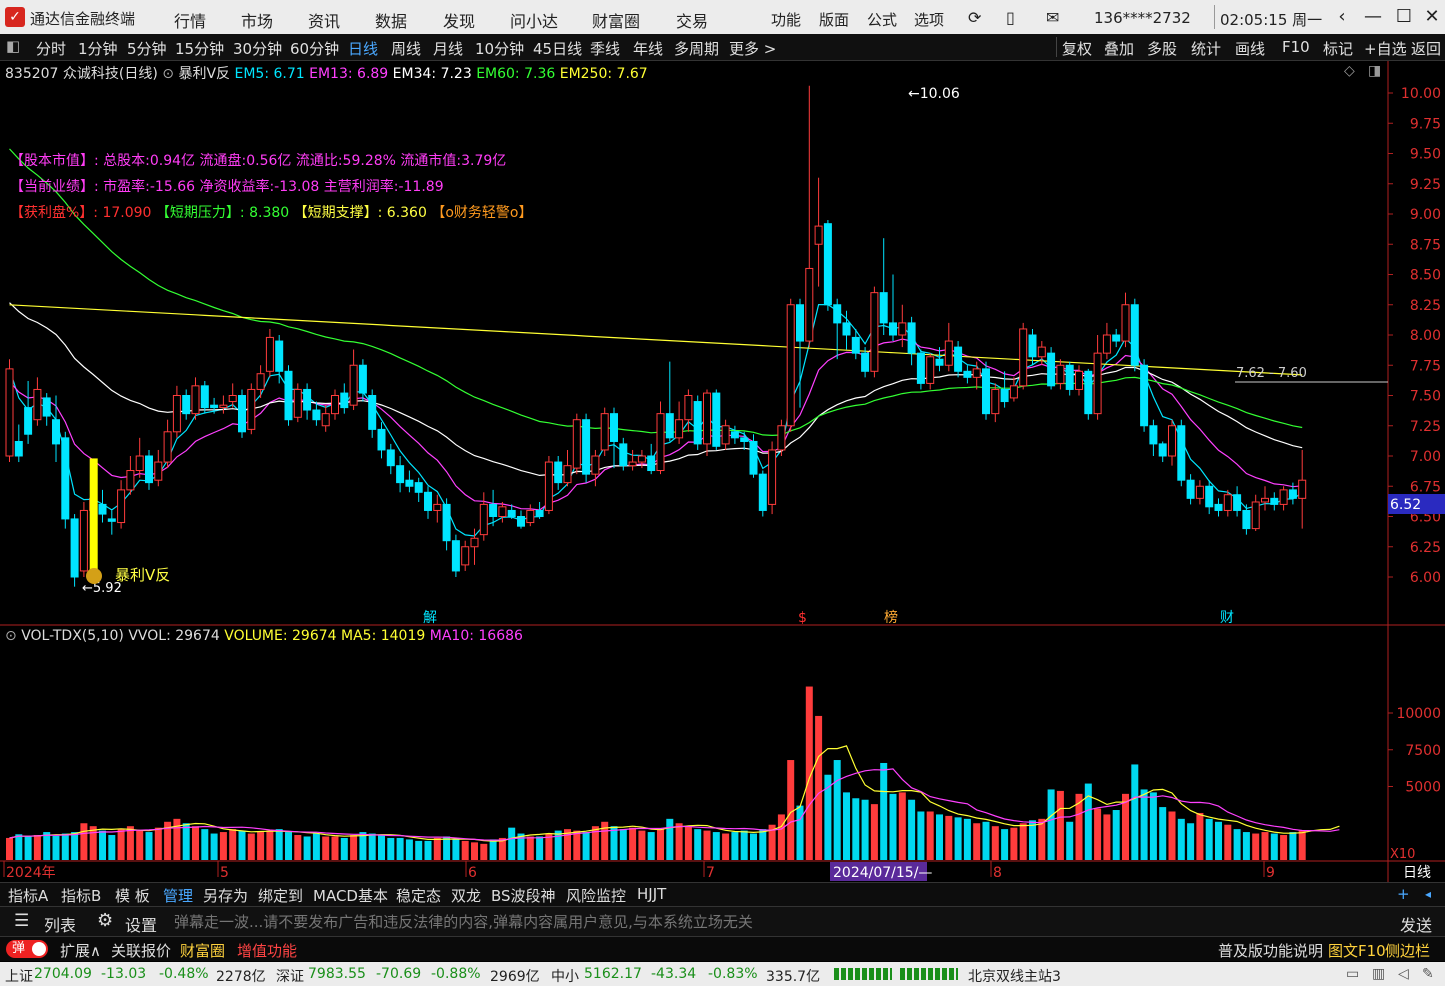 The width and height of the screenshot is (1445, 986). What do you see at coordinates (1378, 974) in the screenshot?
I see `chart-icon: ▥` at bounding box center [1378, 974].